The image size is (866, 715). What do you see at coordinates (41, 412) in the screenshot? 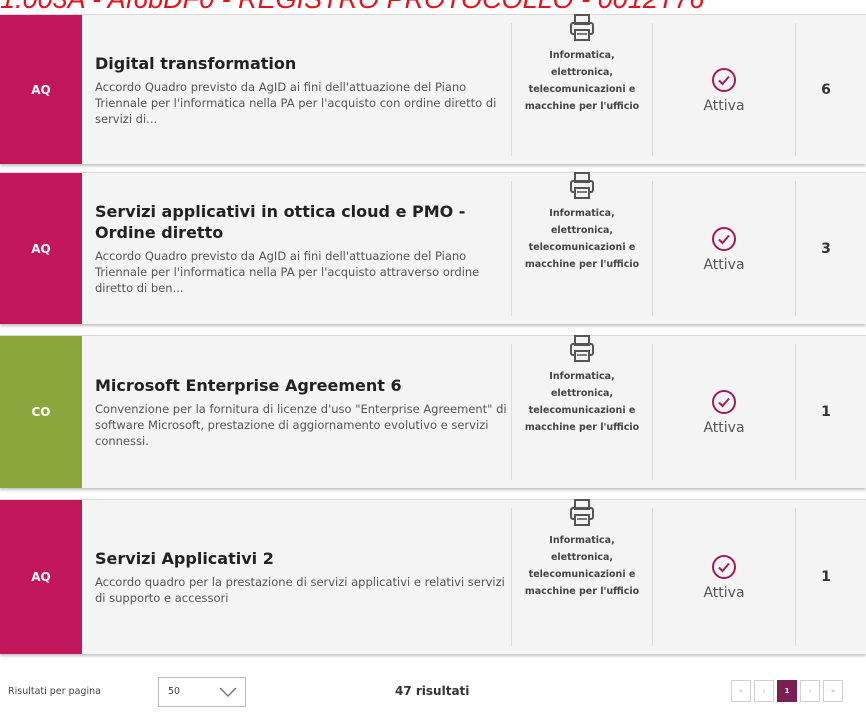
I see `type-badge: CO` at bounding box center [41, 412].